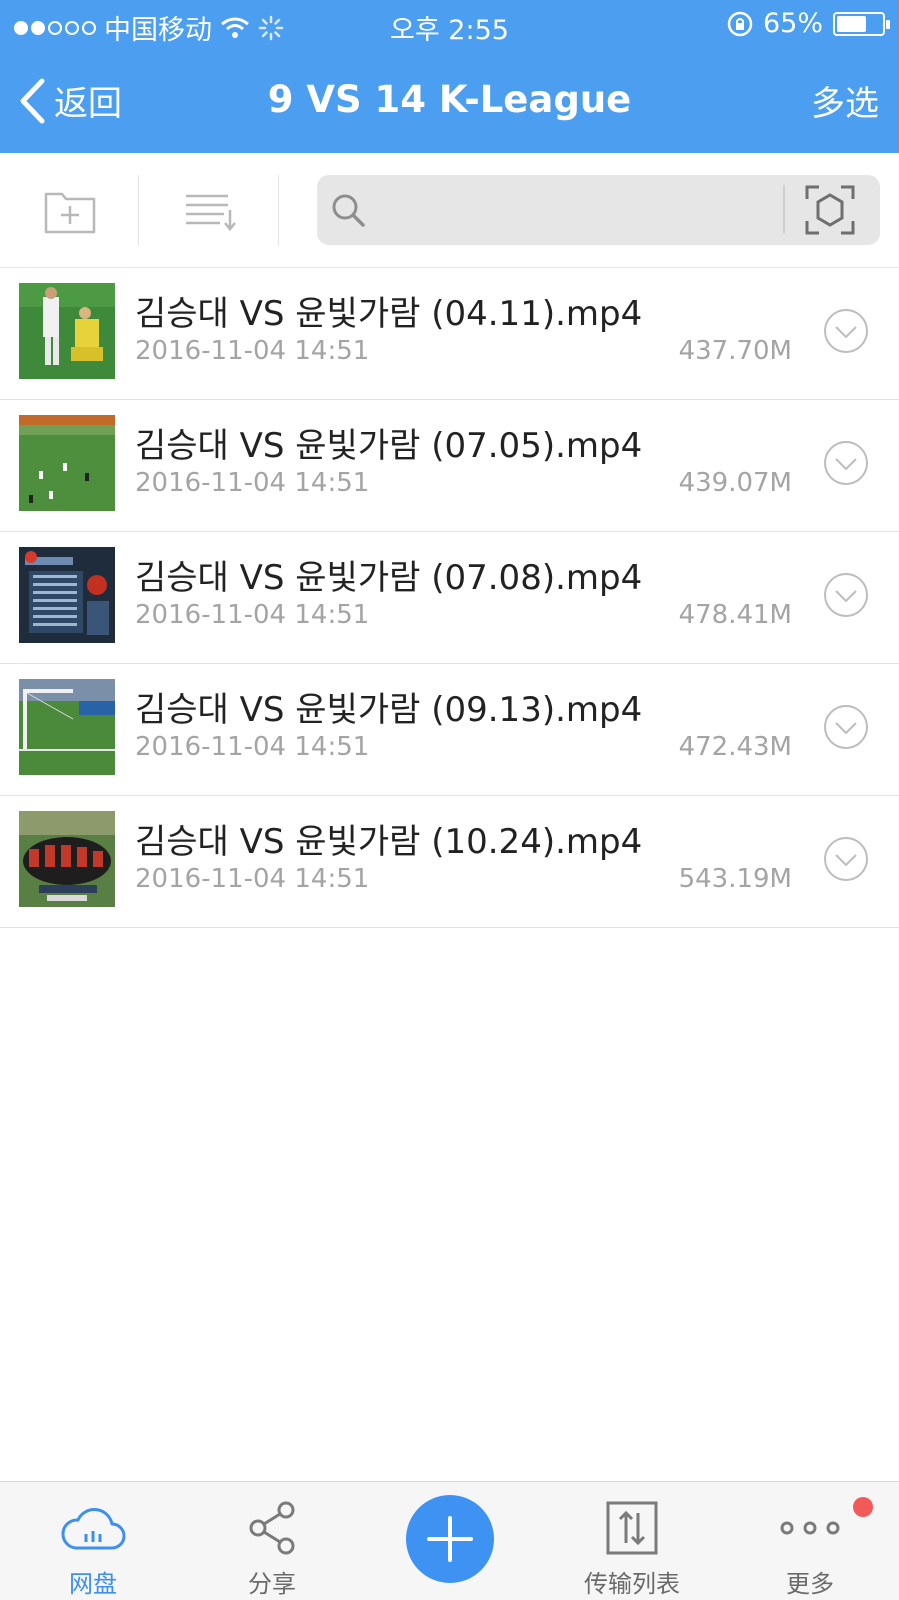  What do you see at coordinates (389, 710) in the screenshot?
I see `file-name: 김승대 VS 윤빛가람 (09.13).mp4` at bounding box center [389, 710].